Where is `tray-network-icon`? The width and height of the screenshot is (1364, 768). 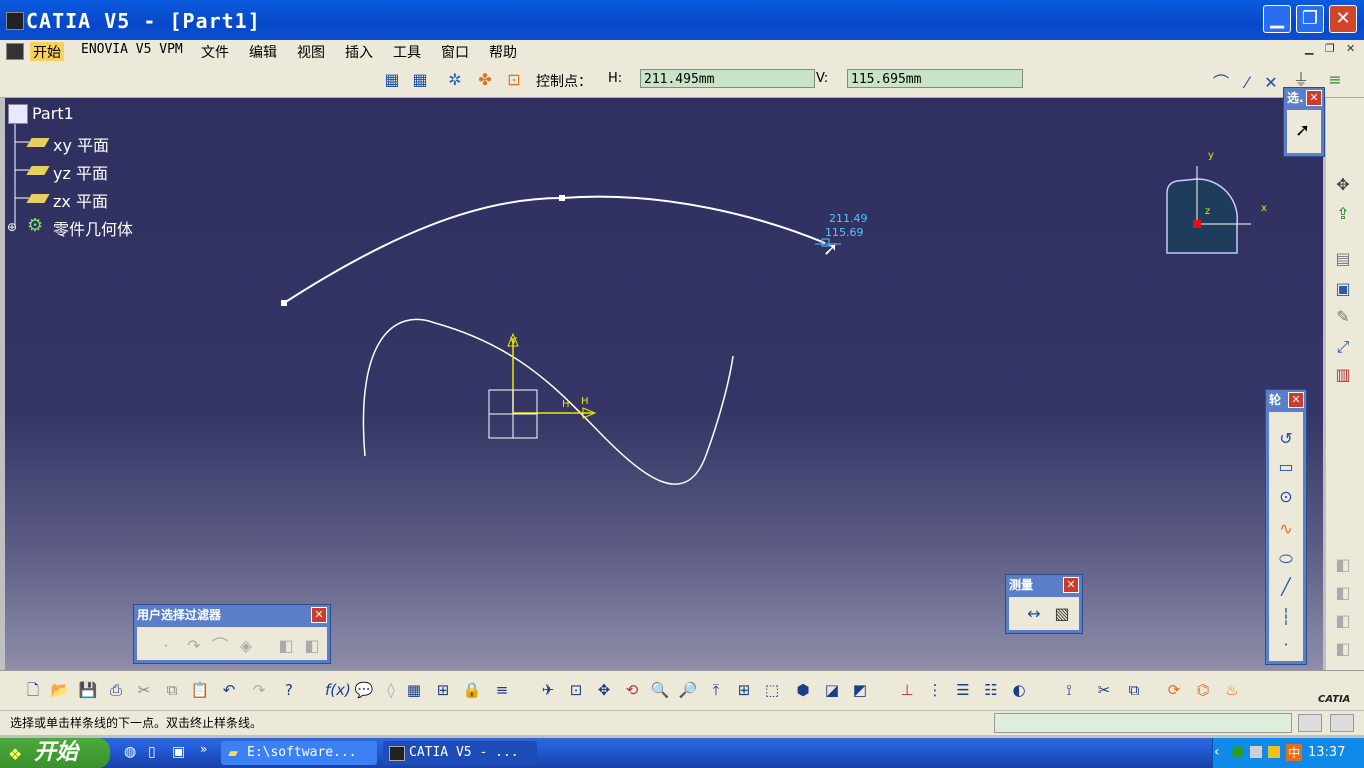 tray-network-icon is located at coordinates (1238, 752).